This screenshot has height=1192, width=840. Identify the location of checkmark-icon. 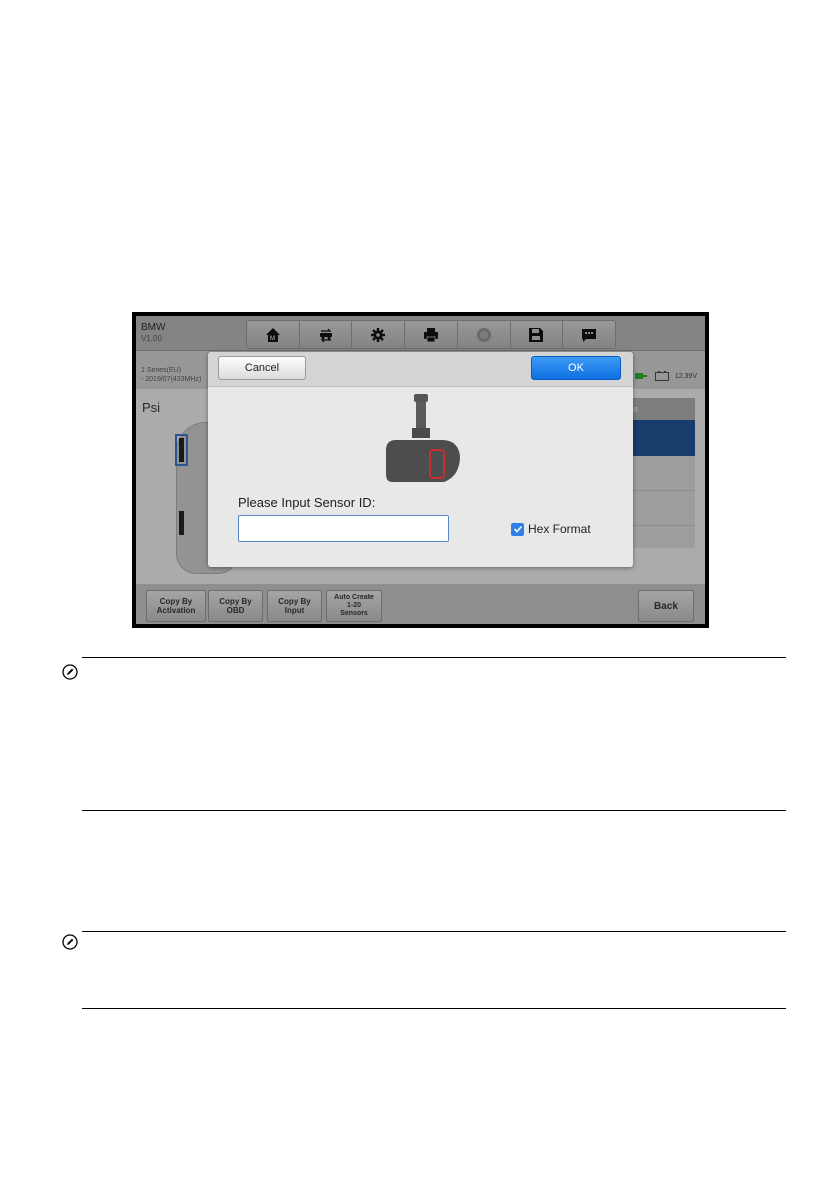
(517, 529).